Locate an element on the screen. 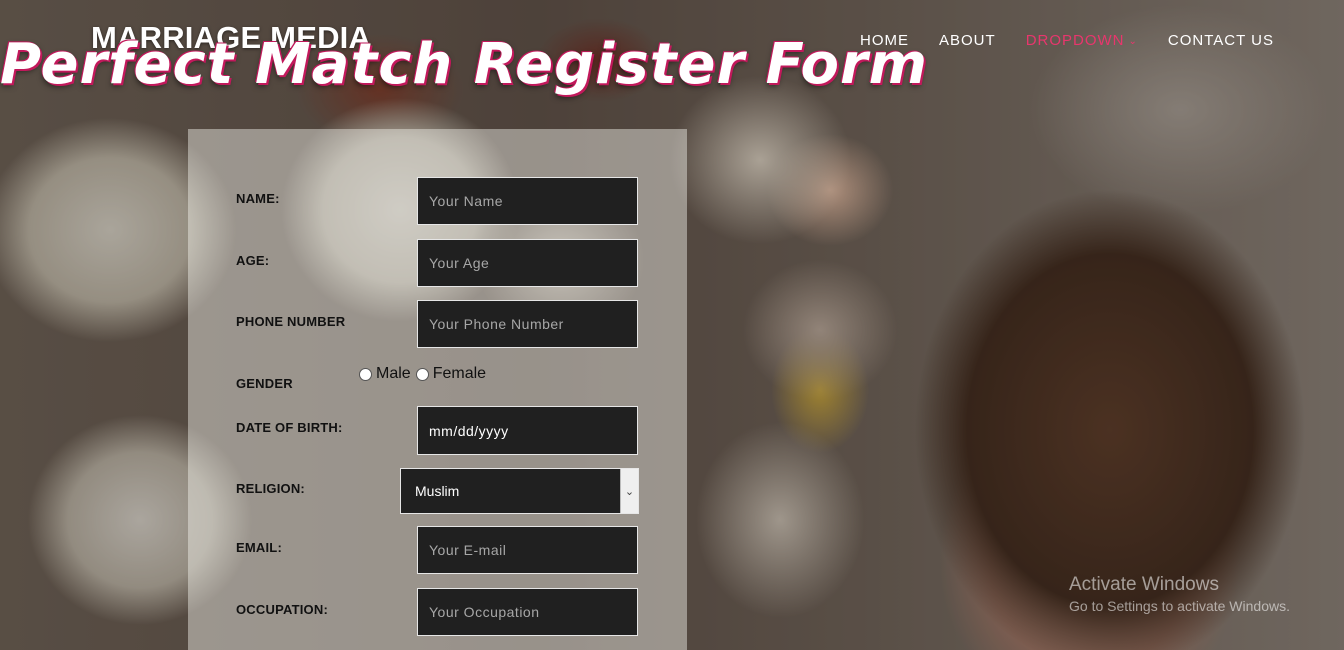  main-nav: HOME ABOUT DROPDOWN ⌄ CONTACT US is located at coordinates (1067, 40).